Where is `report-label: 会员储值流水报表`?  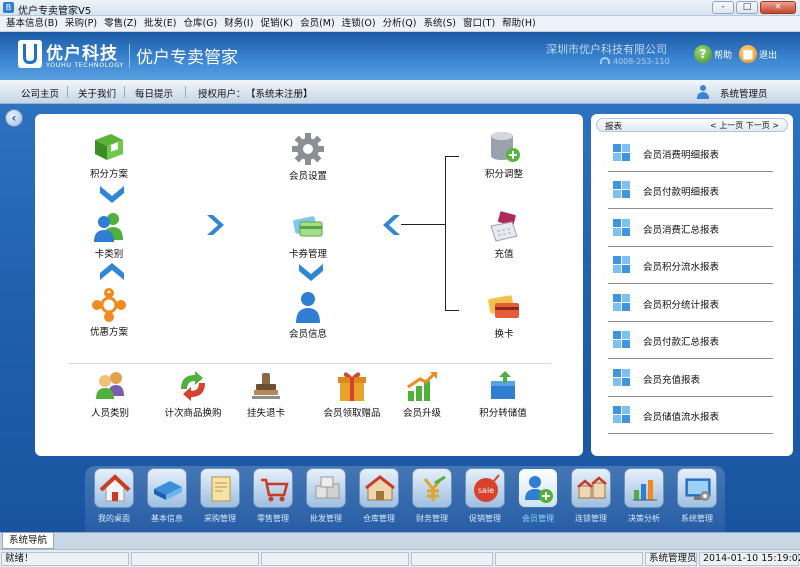
report-label: 会员储值流水报表 is located at coordinates (681, 417).